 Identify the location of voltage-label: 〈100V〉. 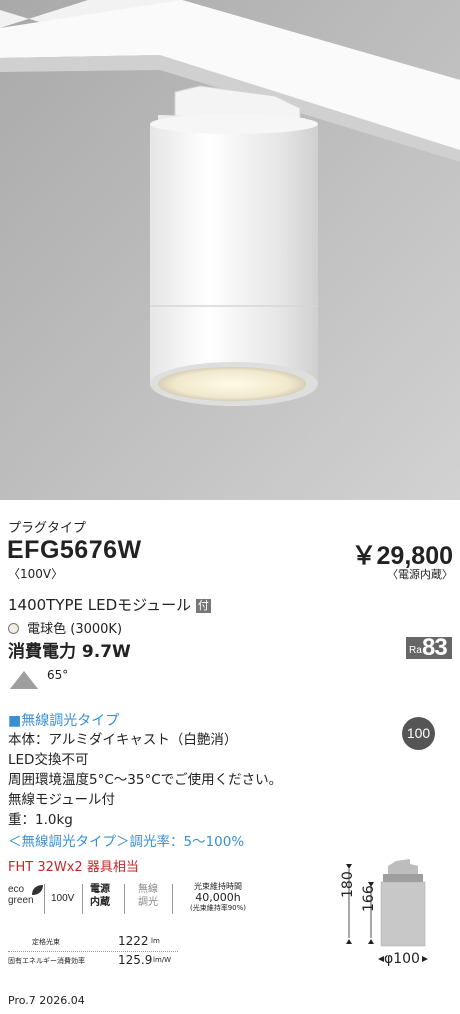
(36, 574).